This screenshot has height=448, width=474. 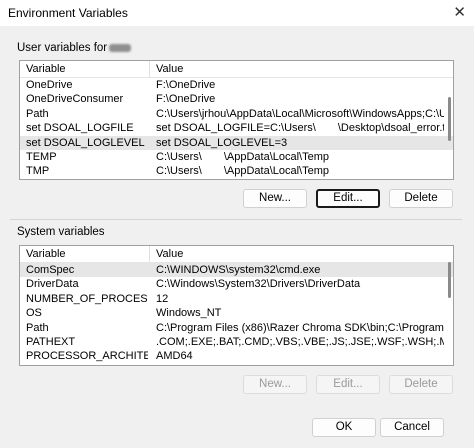 What do you see at coordinates (87, 356) in the screenshot?
I see `variable-name: PROCESSOR_ARCHITECTURE` at bounding box center [87, 356].